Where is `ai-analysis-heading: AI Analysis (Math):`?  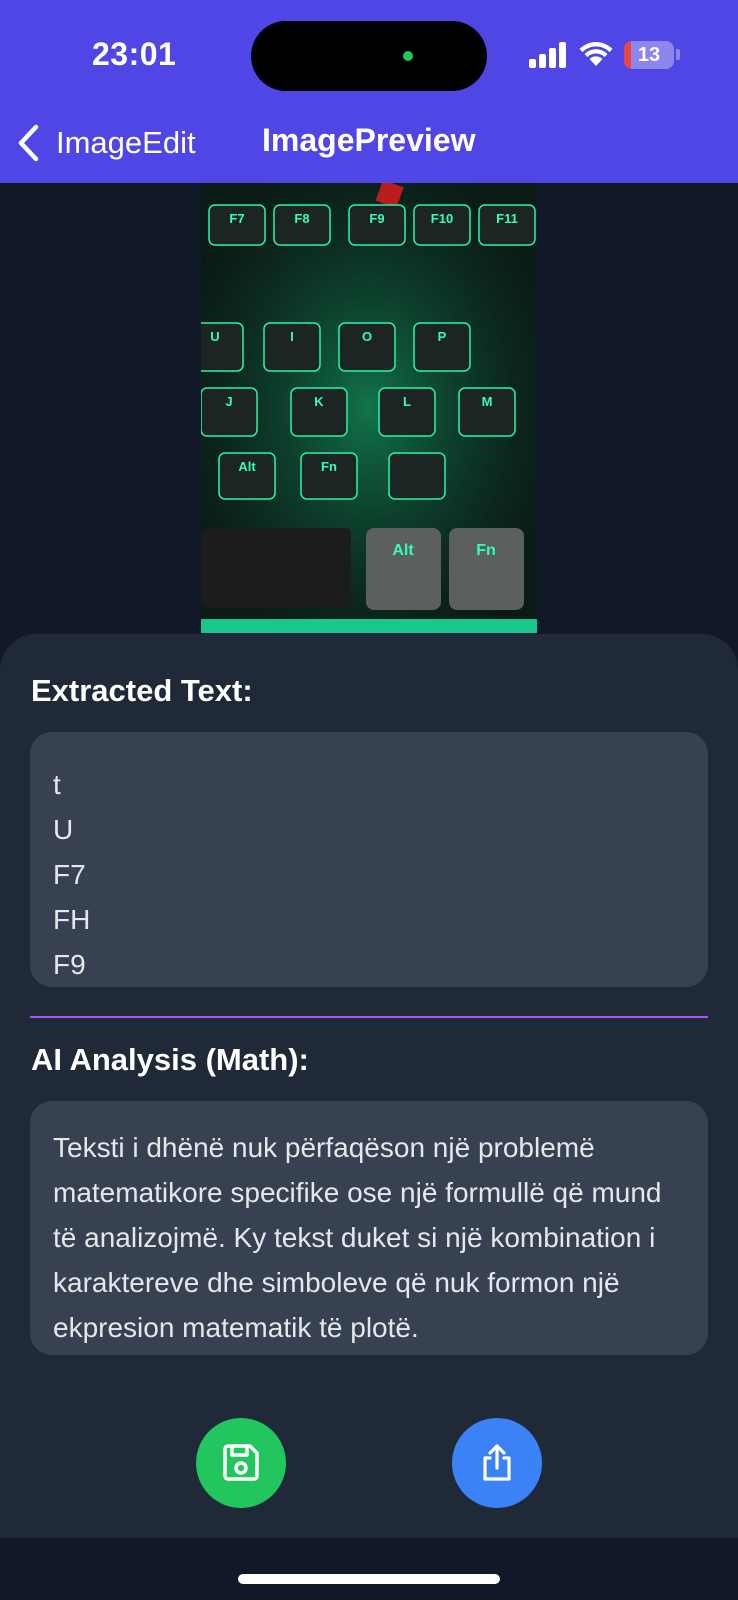
ai-analysis-heading: AI Analysis (Math): is located at coordinates (170, 1059).